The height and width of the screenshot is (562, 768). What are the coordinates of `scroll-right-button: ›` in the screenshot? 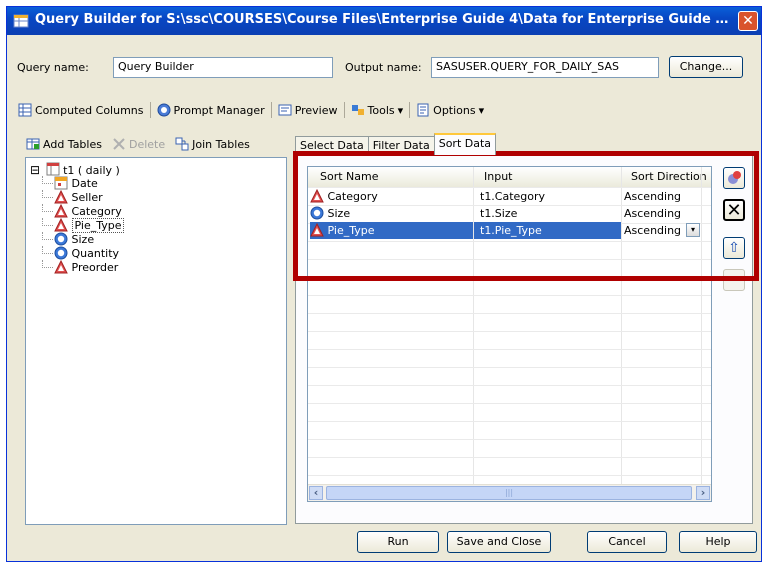 It's located at (703, 493).